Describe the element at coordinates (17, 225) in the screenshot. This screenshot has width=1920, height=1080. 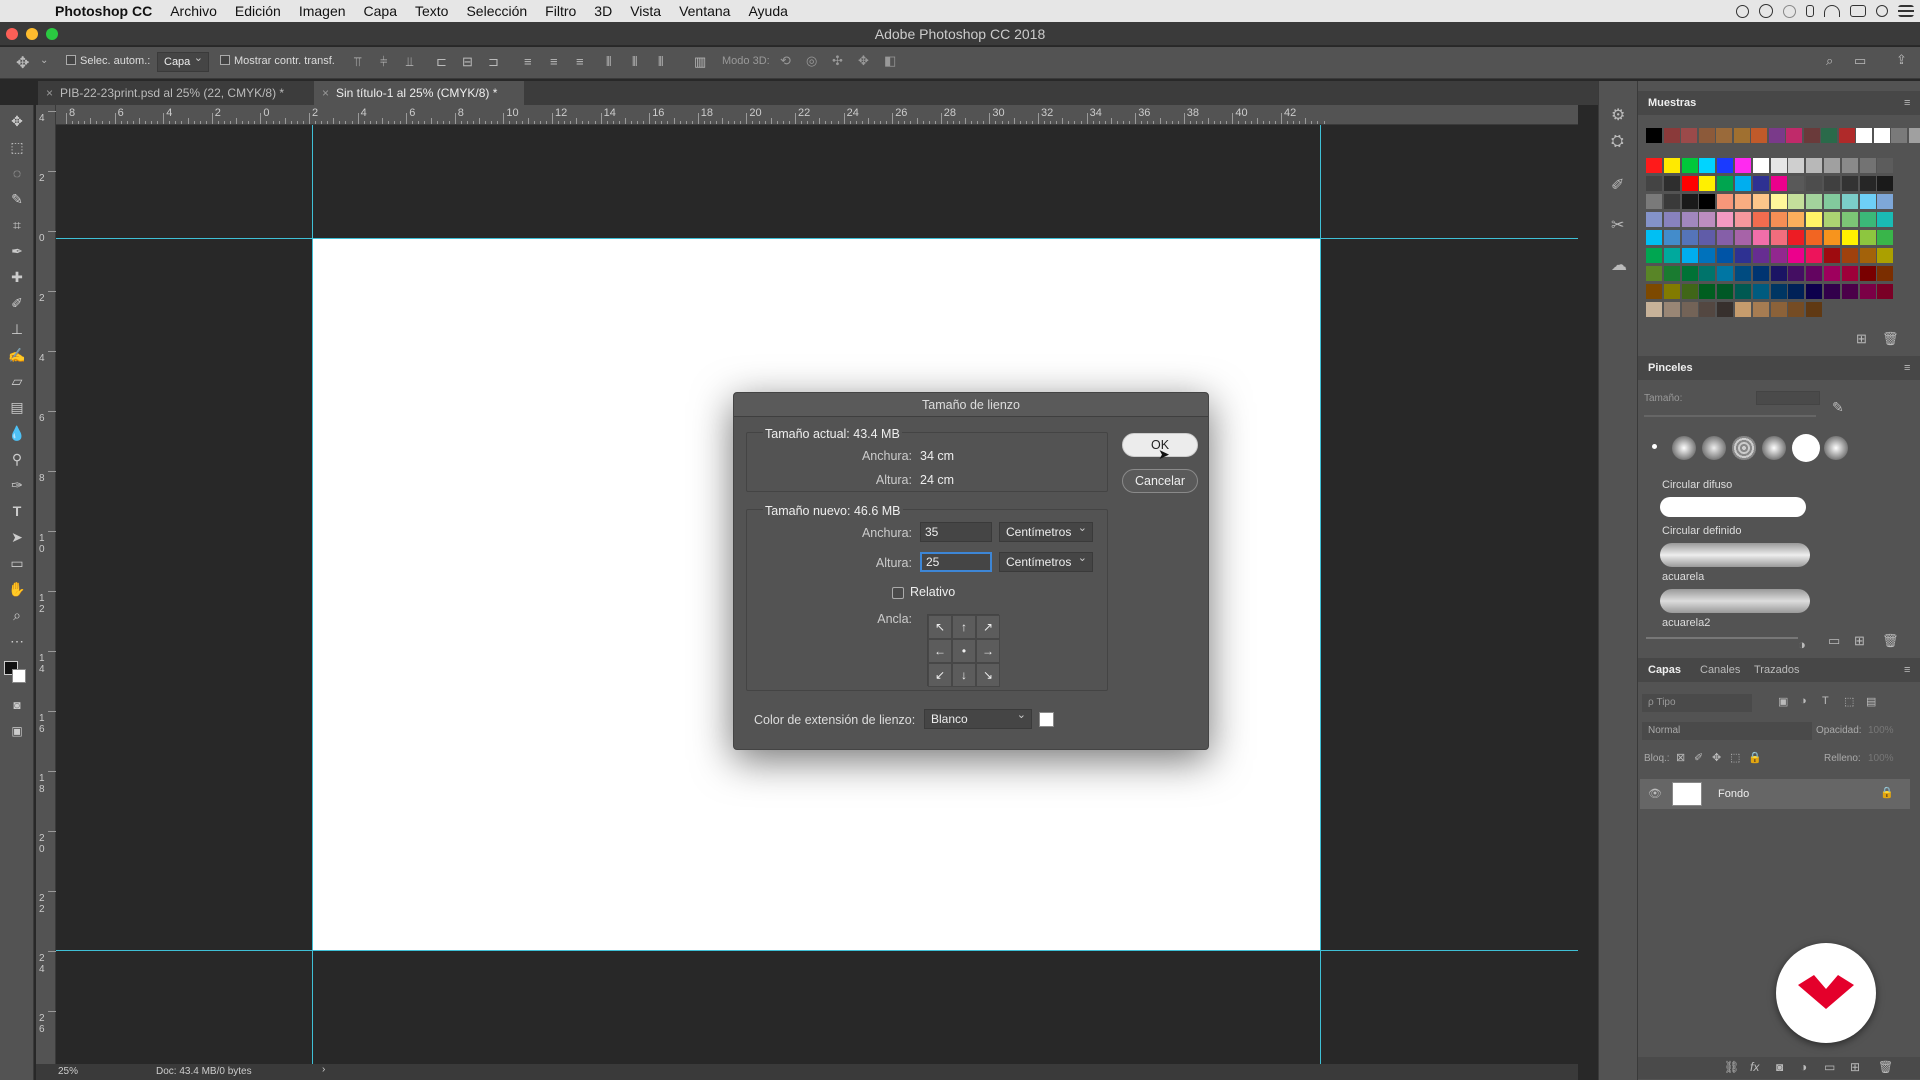
I see `crop-tool-icon: ⌗` at that location.